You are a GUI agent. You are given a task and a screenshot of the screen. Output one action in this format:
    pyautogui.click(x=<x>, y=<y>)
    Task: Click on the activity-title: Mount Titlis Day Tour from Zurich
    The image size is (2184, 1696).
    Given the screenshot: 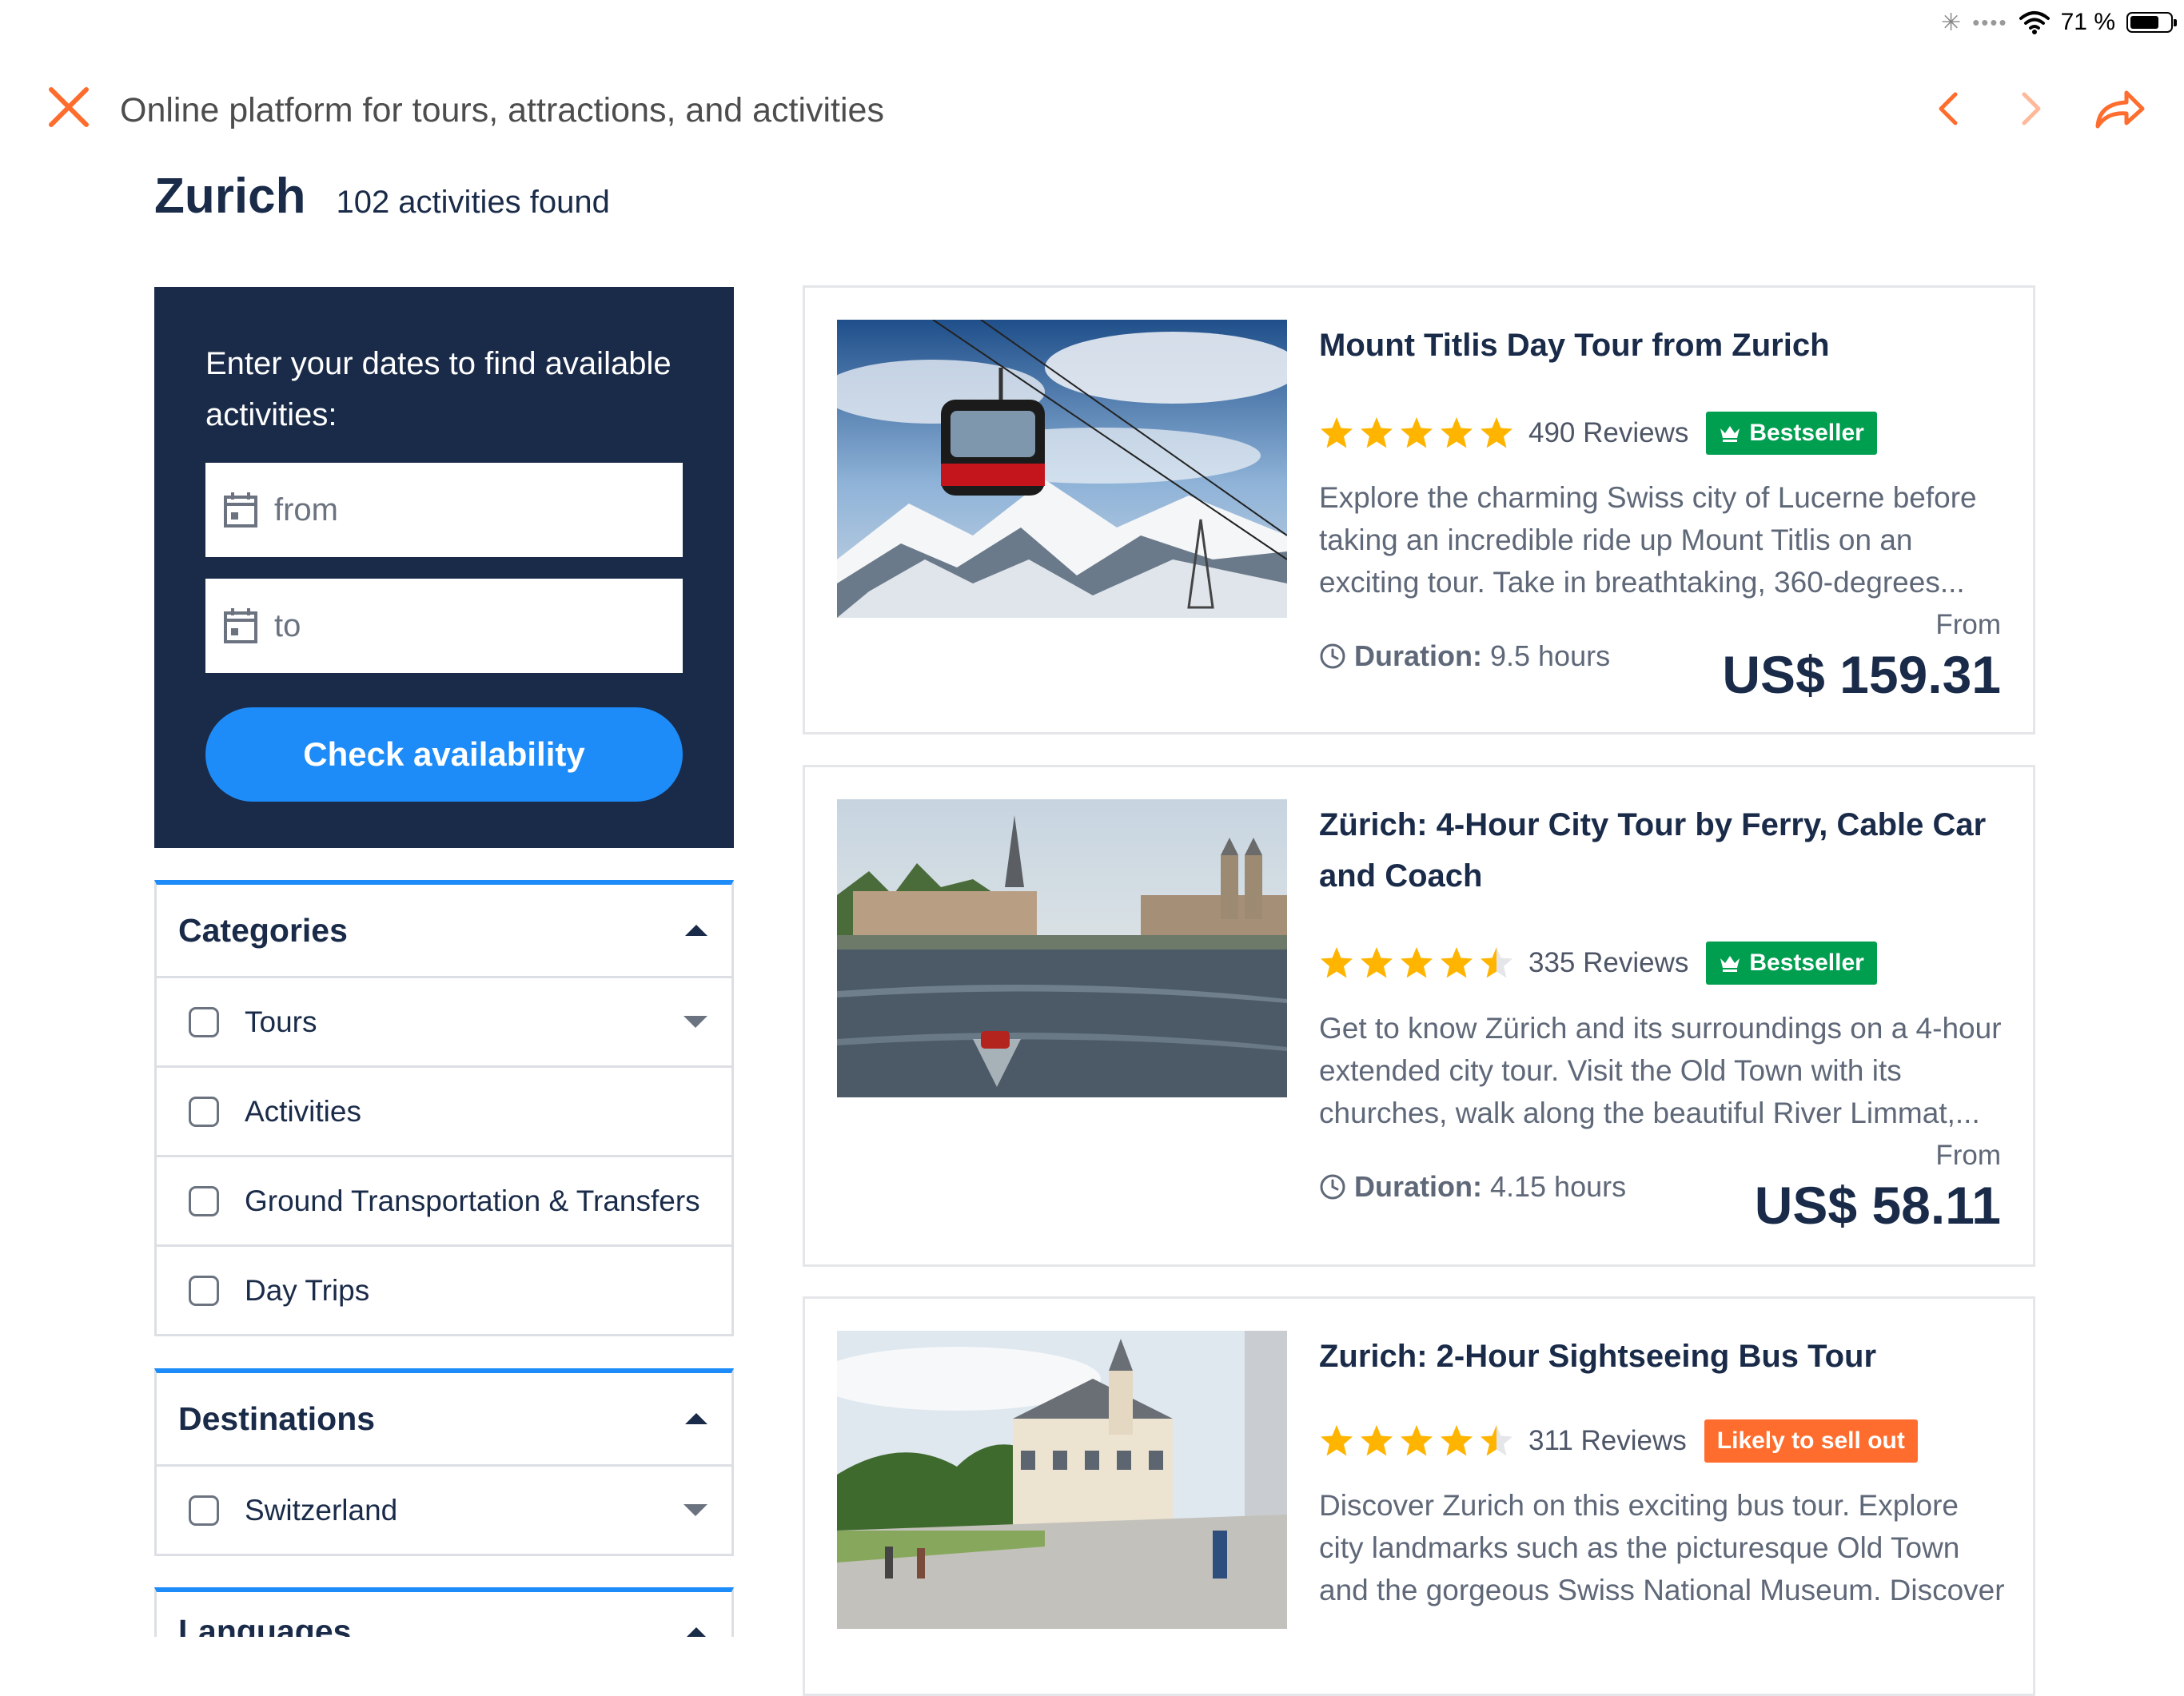 What is the action you would take?
    pyautogui.click(x=1663, y=345)
    